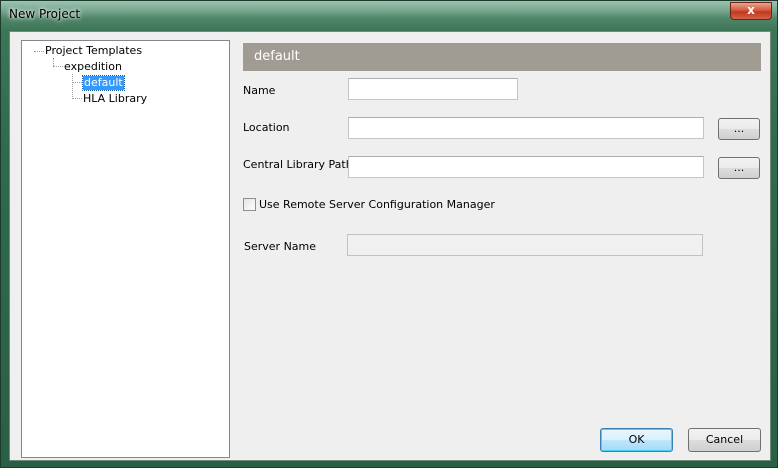 Image resolution: width=778 pixels, height=468 pixels. Describe the element at coordinates (93, 51) in the screenshot. I see `tree-node-project-templates: Project Templates` at that location.